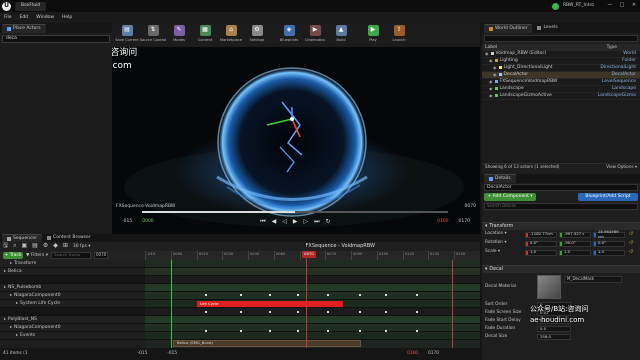 Image resolution: width=640 pixels, height=360 pixels. I want to click on go-to-end-icon: ⏭, so click(316, 222).